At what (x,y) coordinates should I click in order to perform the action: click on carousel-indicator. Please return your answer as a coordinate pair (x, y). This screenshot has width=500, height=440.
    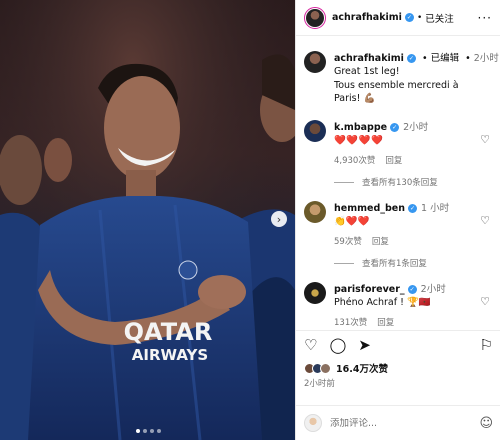
    Looking at the image, I should click on (148, 431).